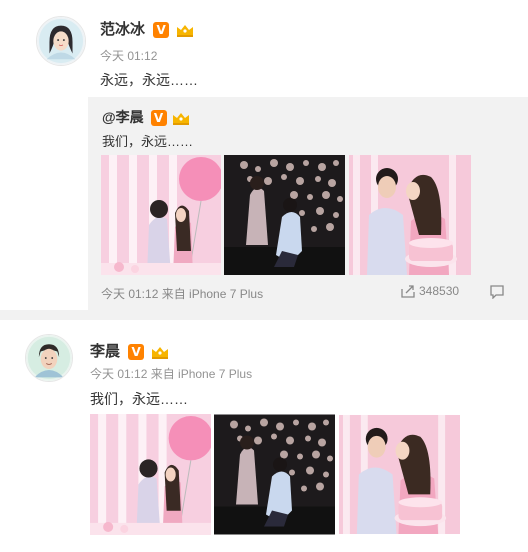 The width and height of the screenshot is (528, 552). Describe the element at coordinates (171, 373) in the screenshot. I see `post-timestamp-source: 今天 01:12 来自 iPhone 7 Plus` at that location.